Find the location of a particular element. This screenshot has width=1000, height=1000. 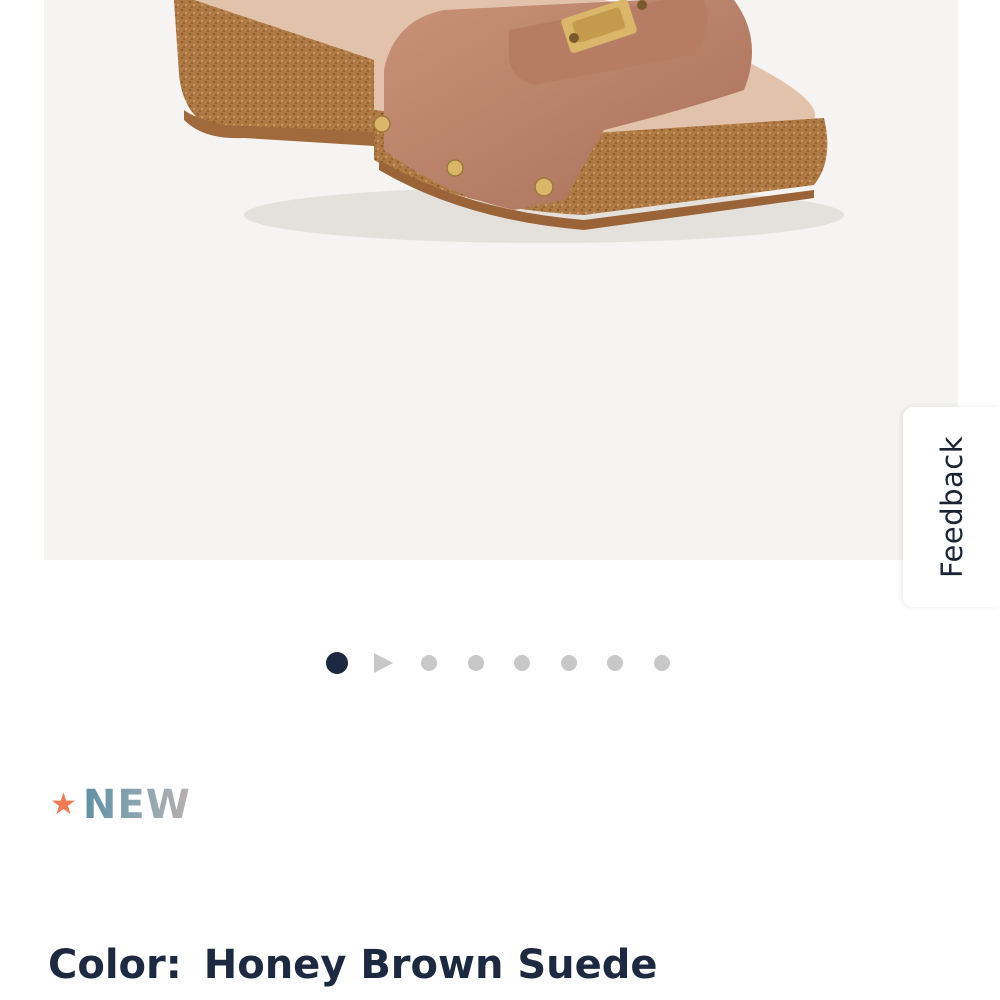

carousel-pagination is located at coordinates (513, 663).